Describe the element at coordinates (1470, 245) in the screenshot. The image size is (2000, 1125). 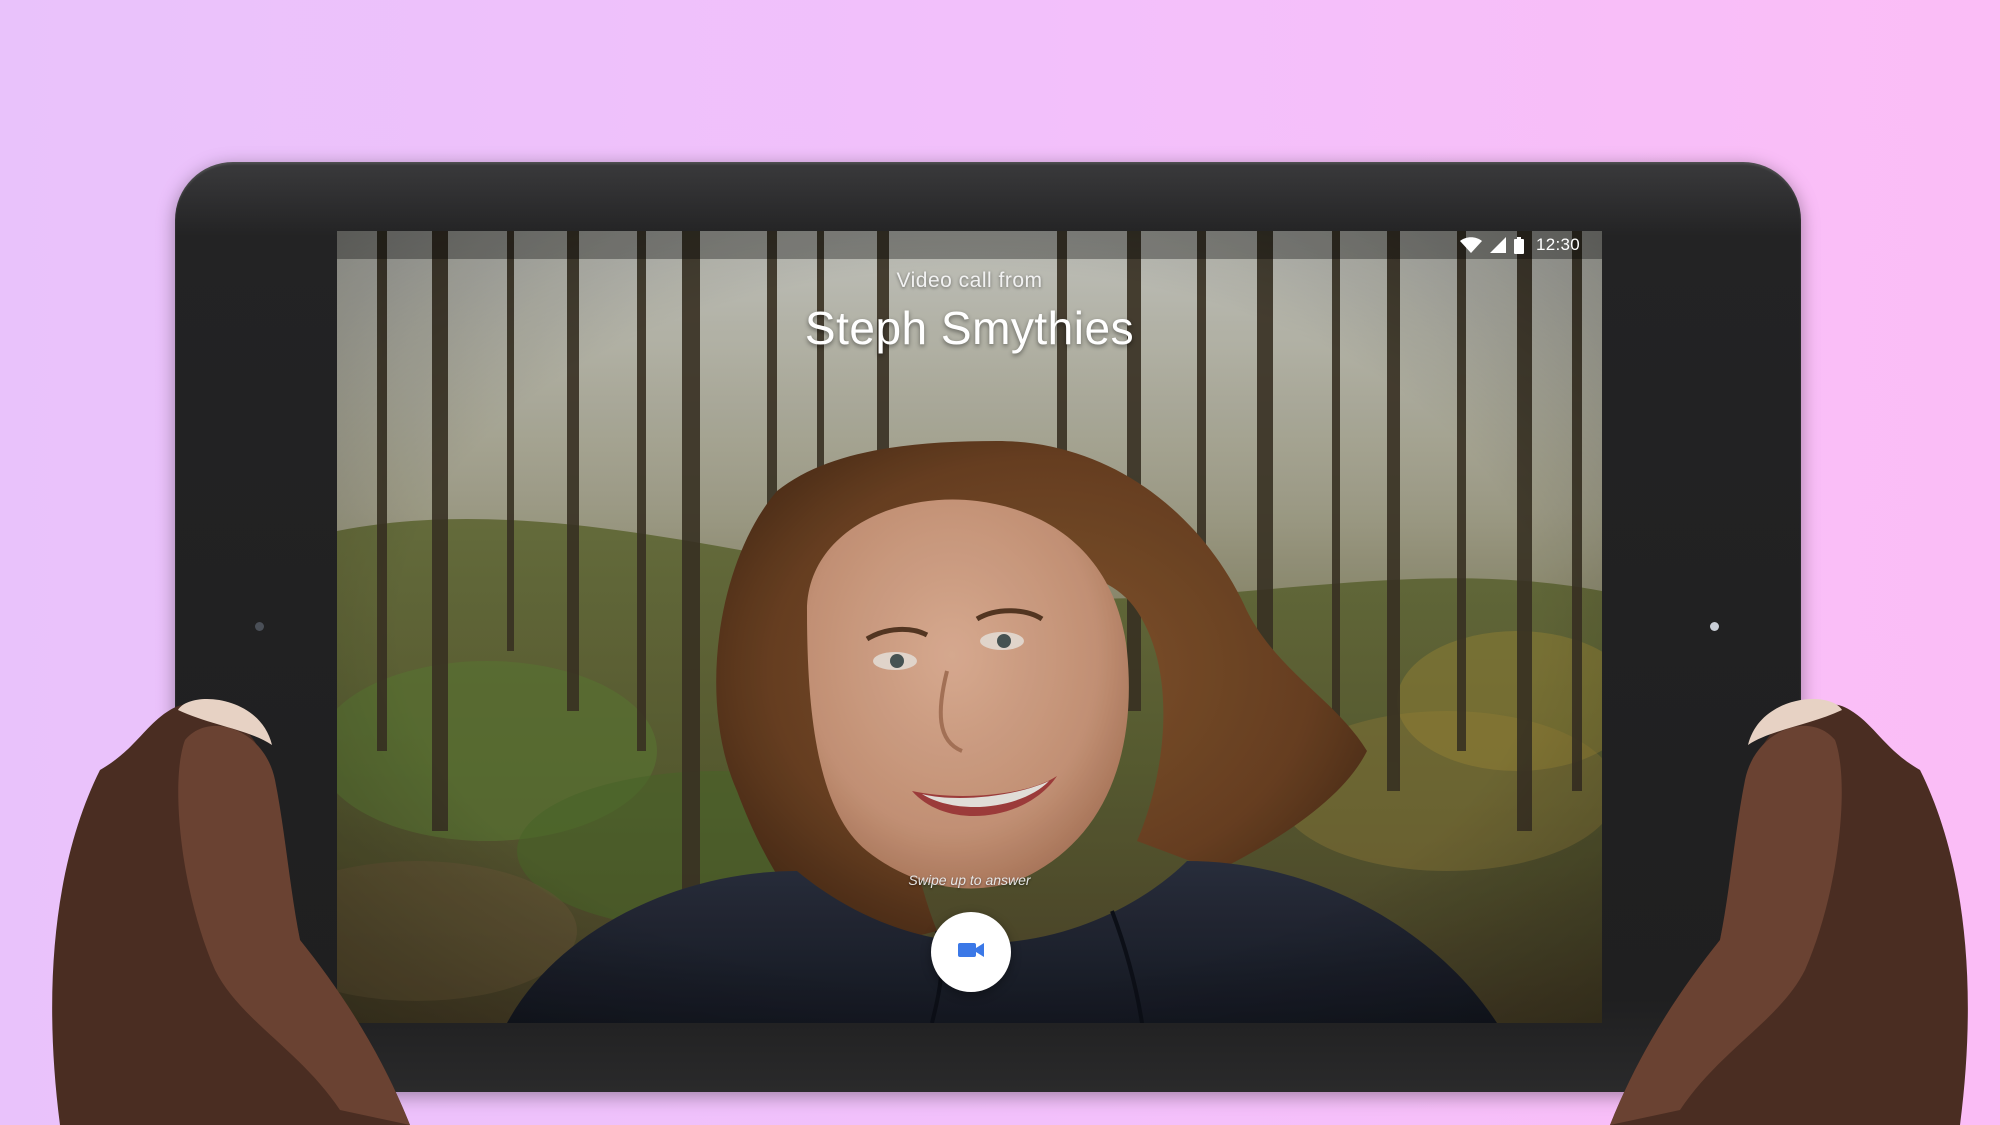
I see `wifi-icon` at that location.